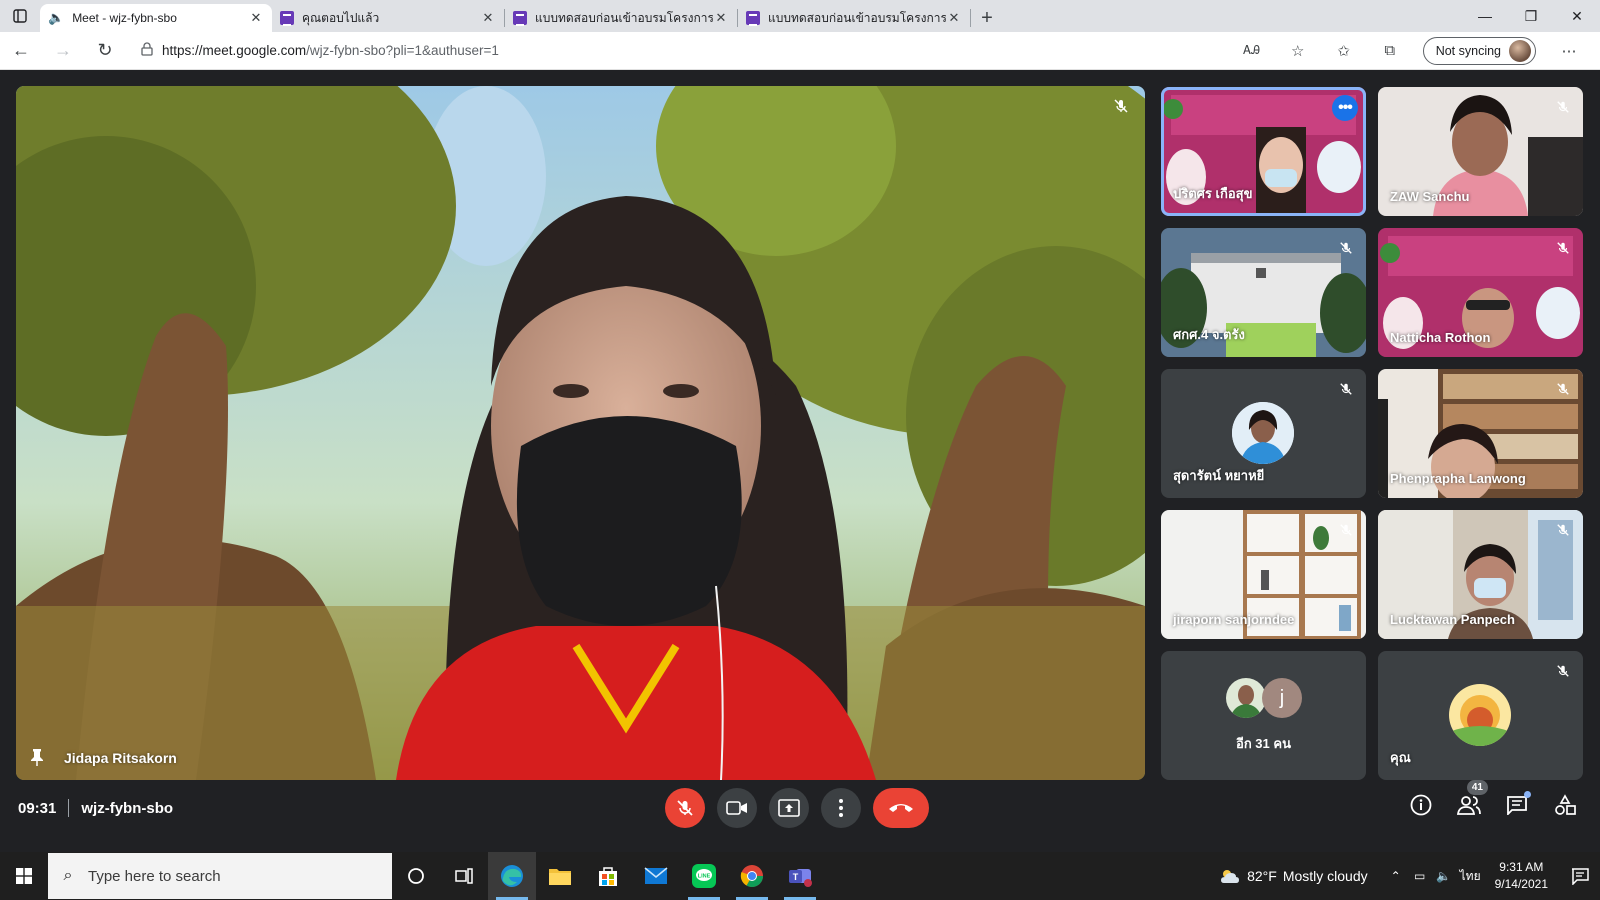  I want to click on participant-tile: jiraporn sanjorndee, so click(1263, 574).